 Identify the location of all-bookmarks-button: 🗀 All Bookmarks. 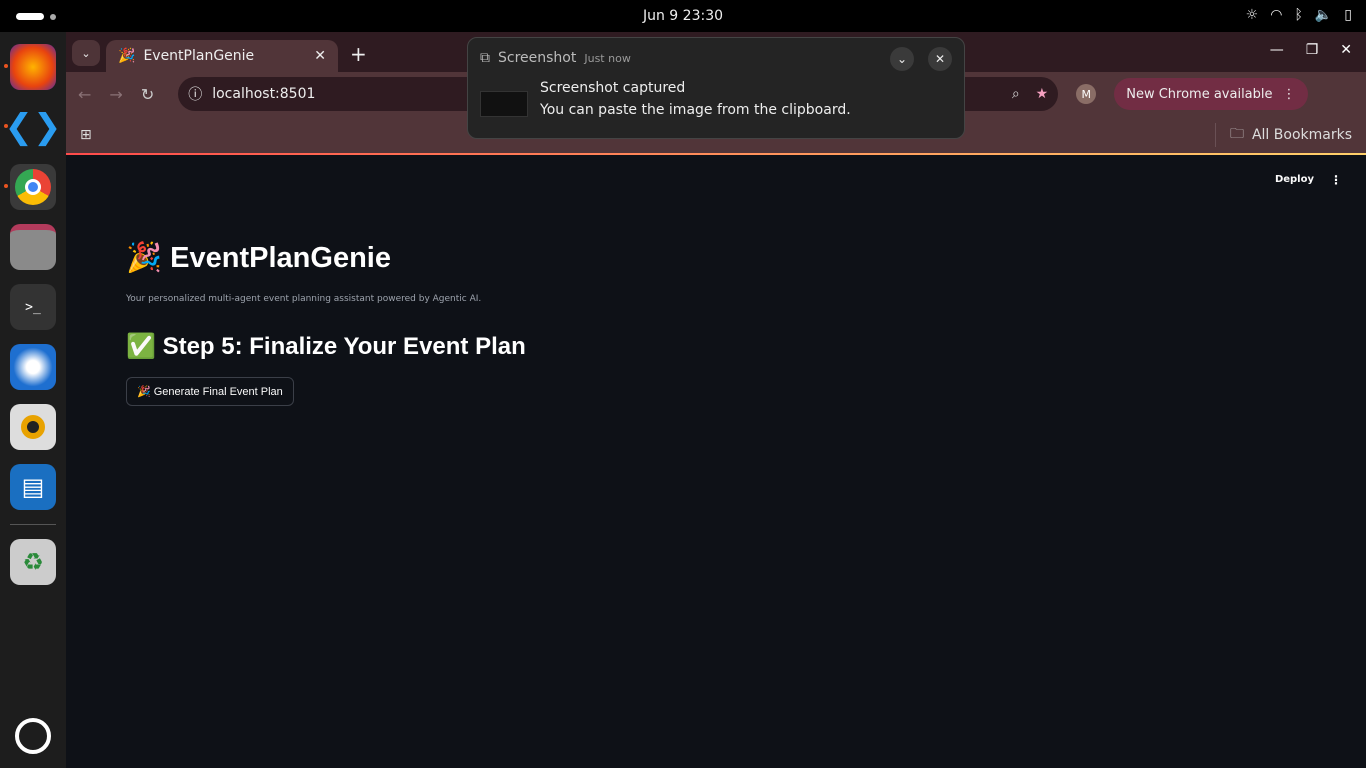
(1283, 135).